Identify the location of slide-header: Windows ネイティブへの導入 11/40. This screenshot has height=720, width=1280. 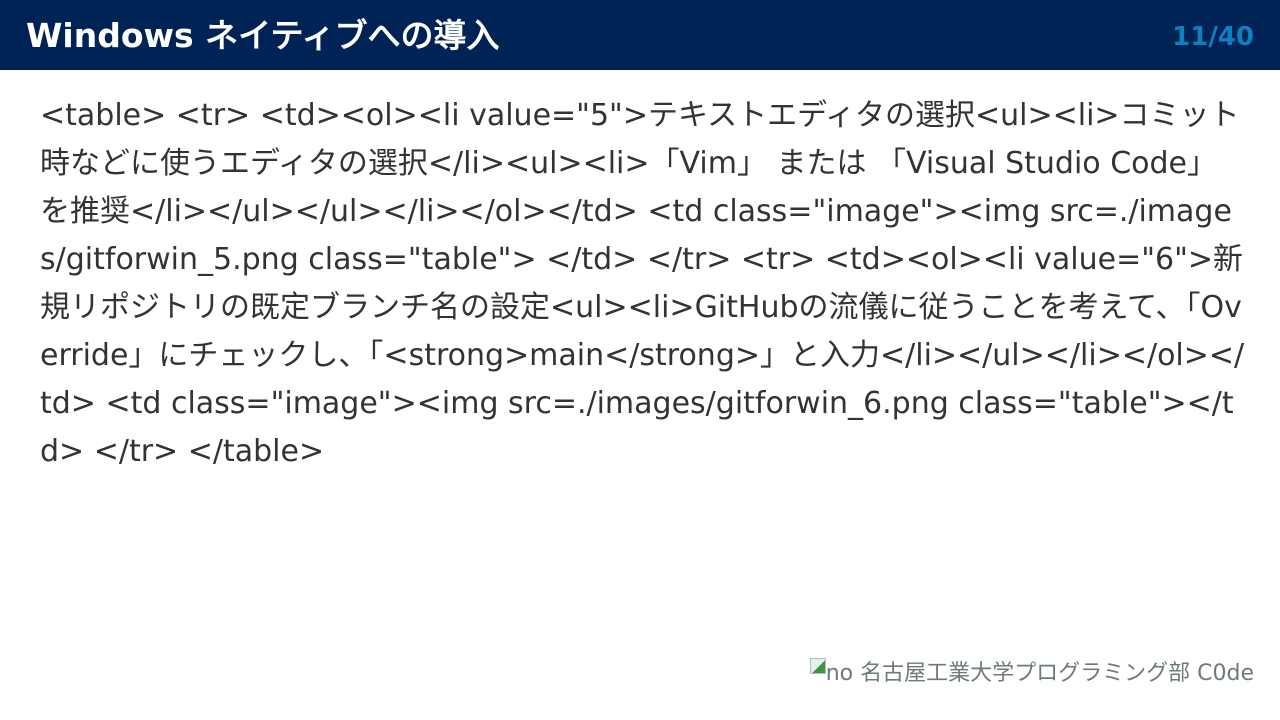
(640, 35).